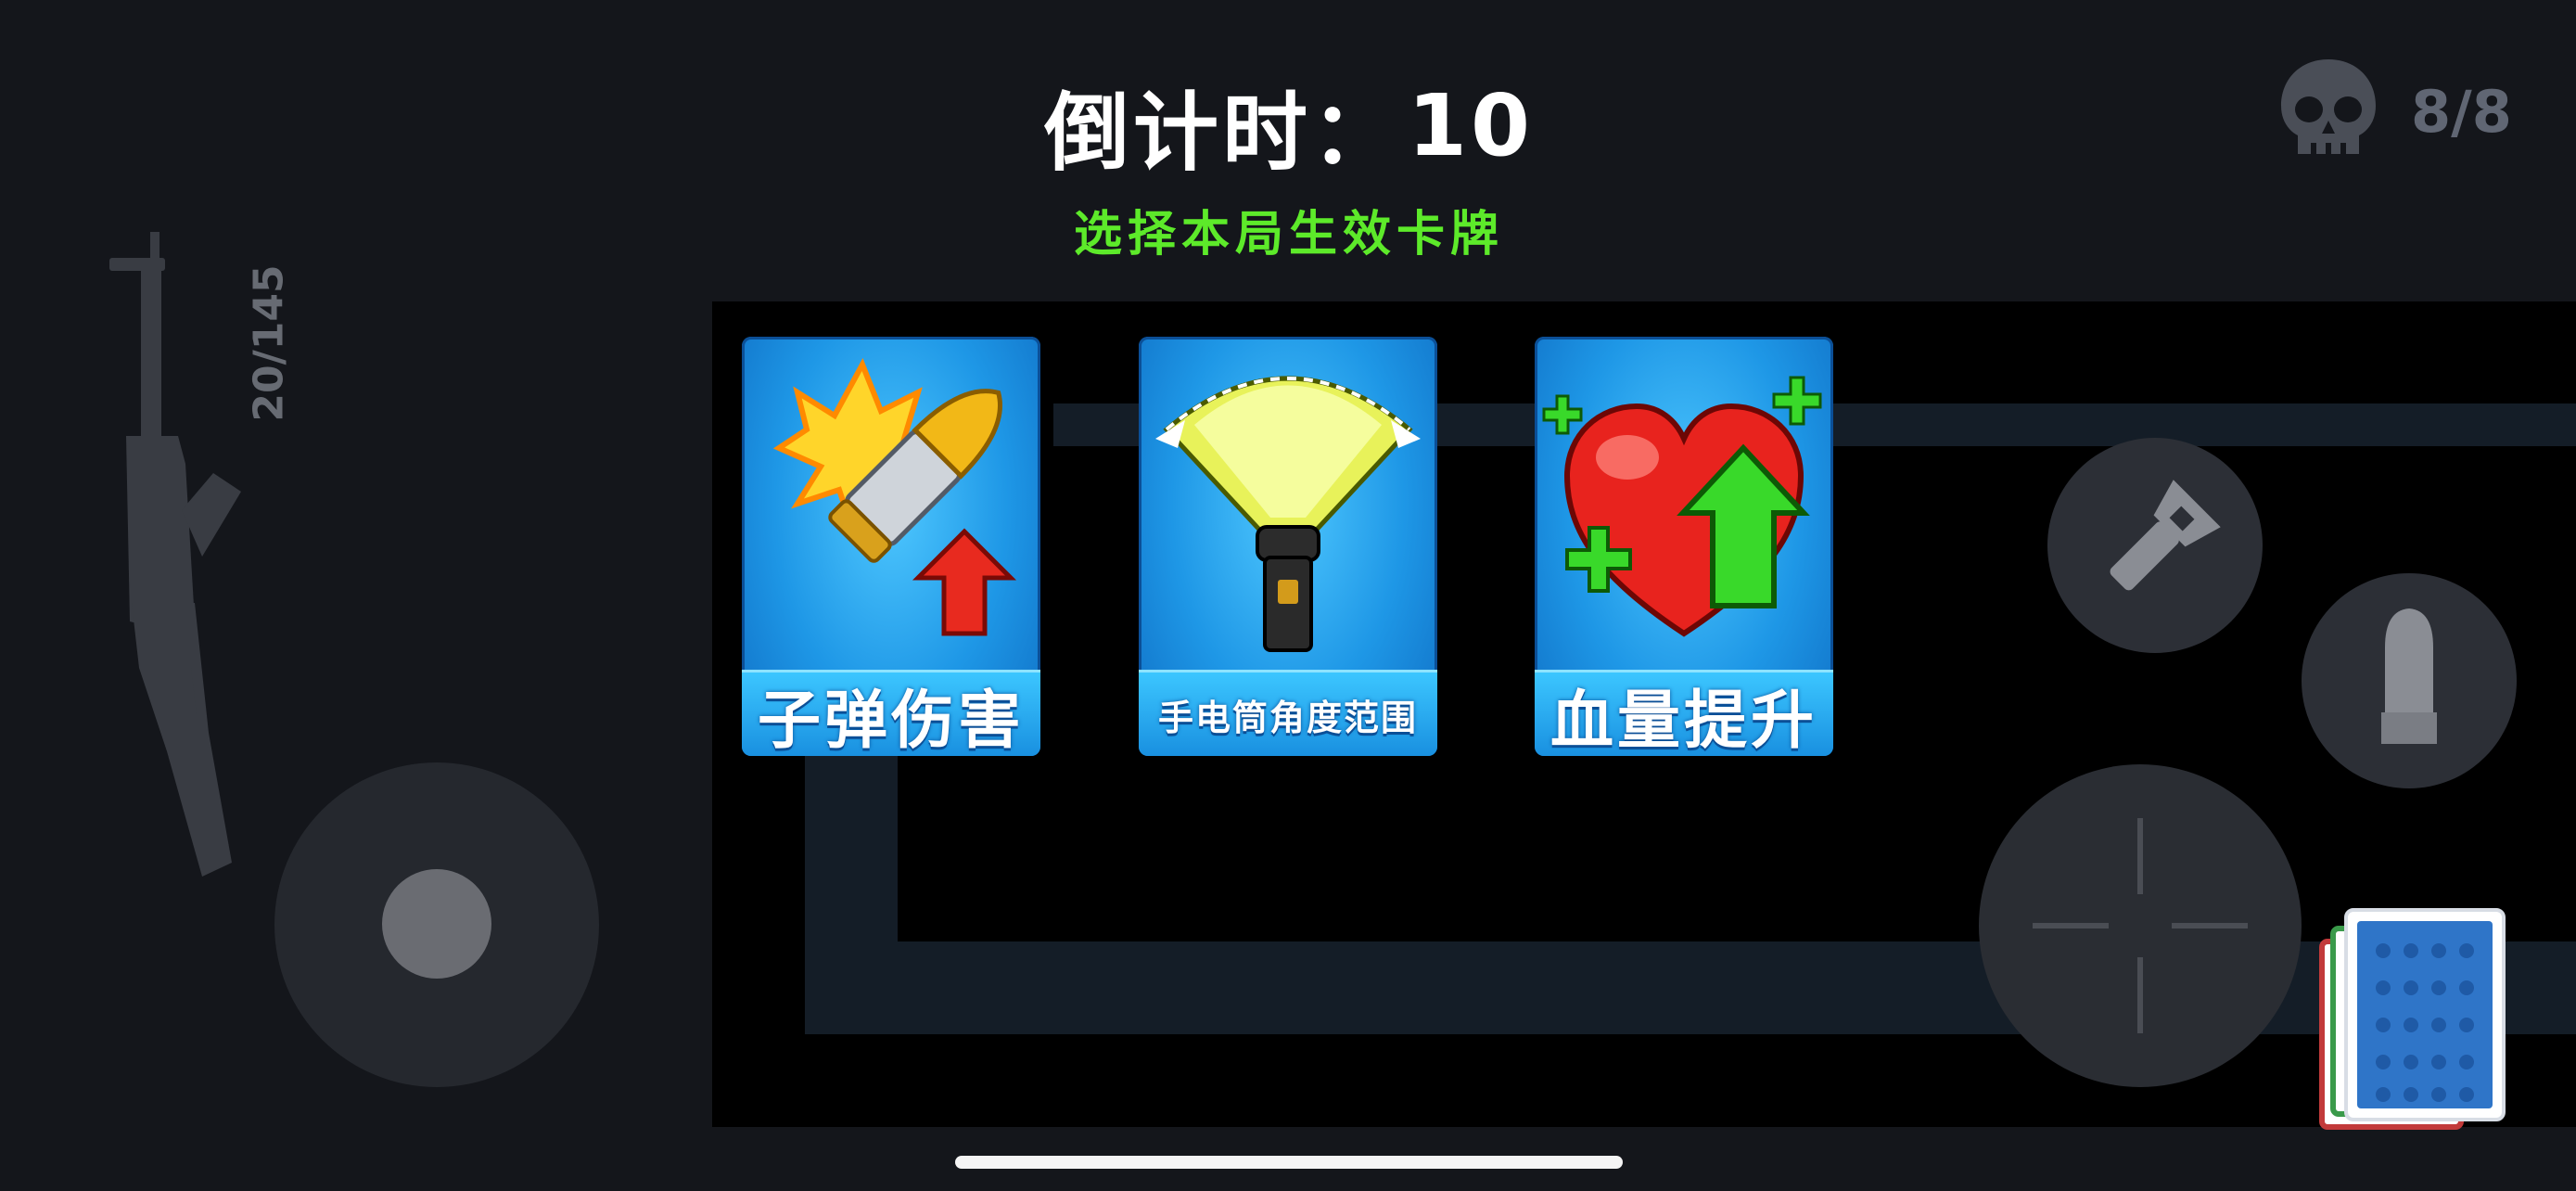  What do you see at coordinates (1288, 713) in the screenshot?
I see `card-label: 手电筒角度范围` at bounding box center [1288, 713].